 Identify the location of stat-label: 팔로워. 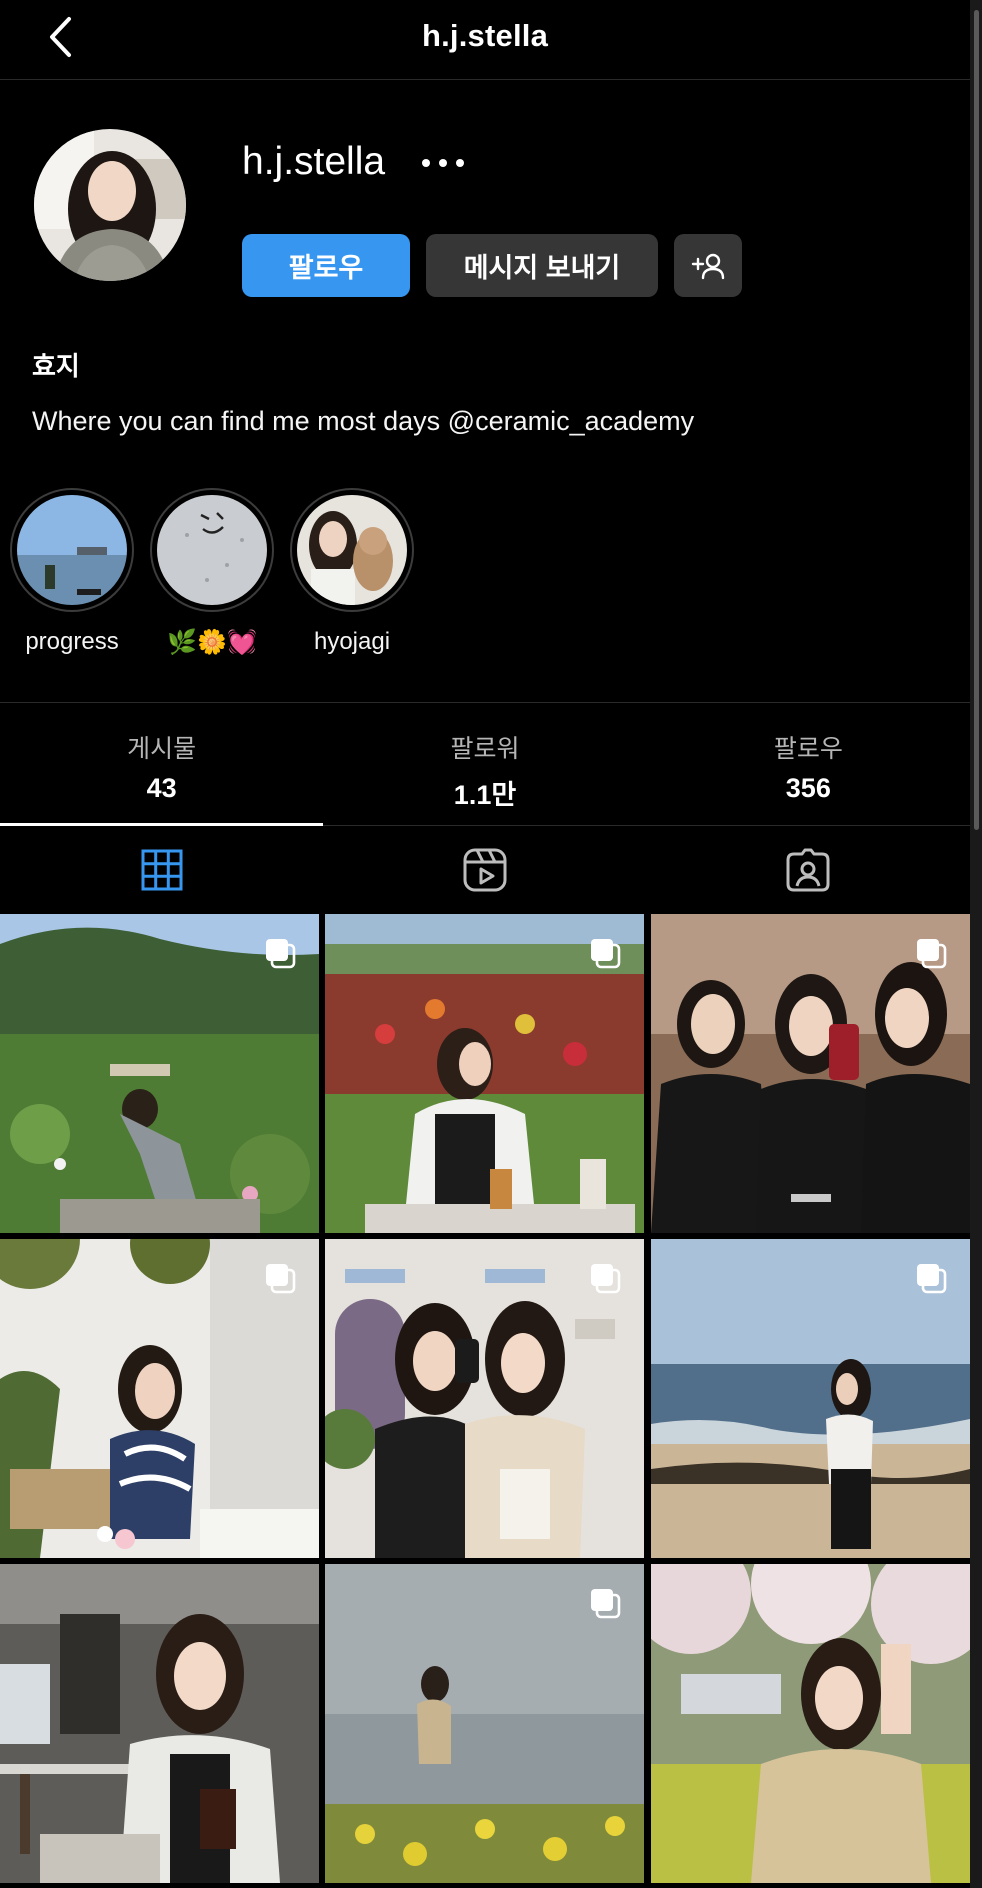
(485, 749).